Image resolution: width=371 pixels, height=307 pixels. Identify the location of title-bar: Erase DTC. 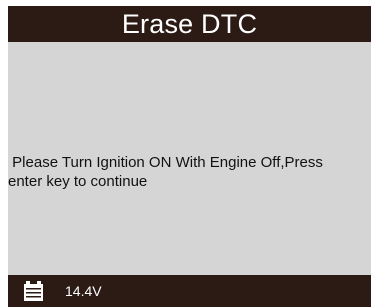
(189, 24).